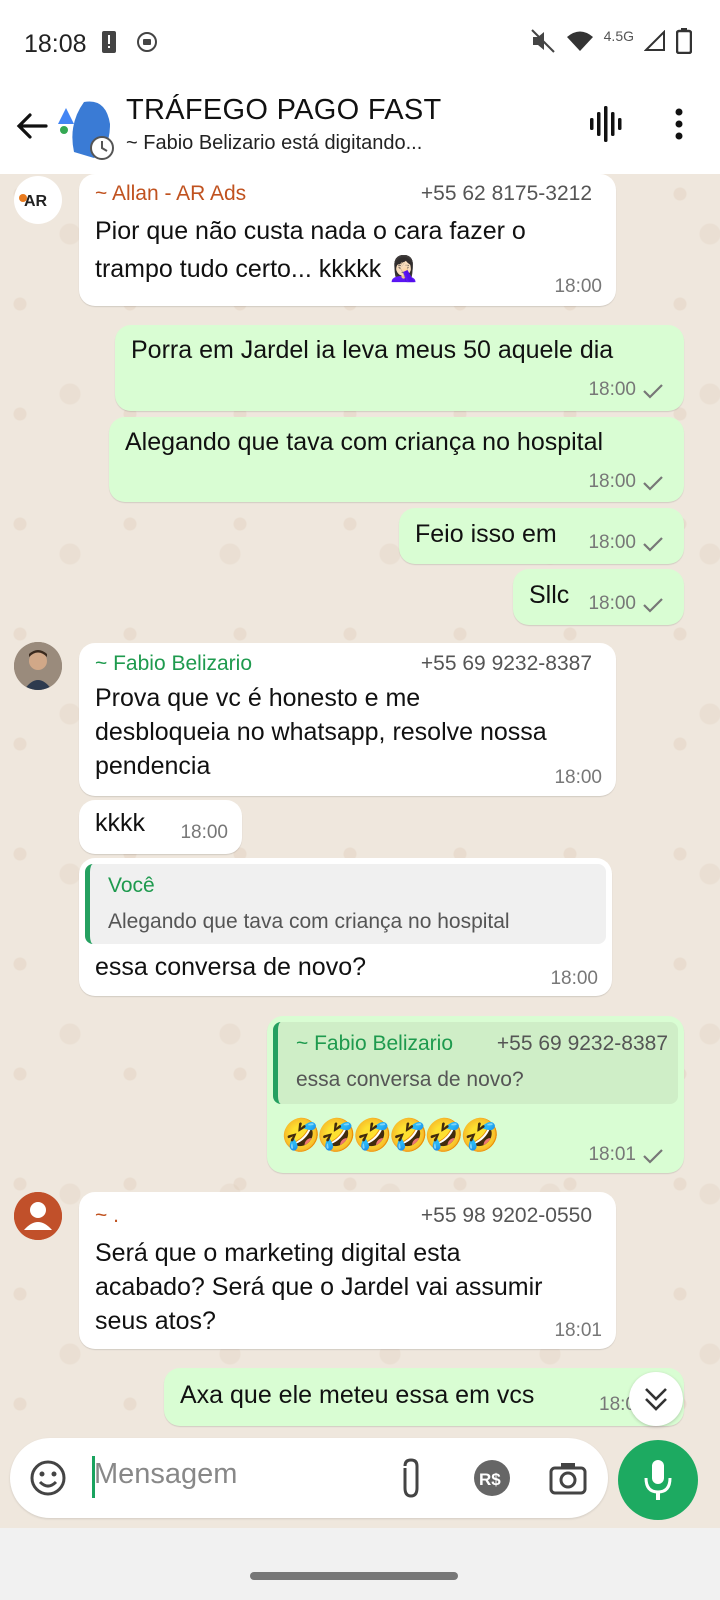  I want to click on message-text: Axa que ele meteu essa em vcs, so click(357, 1395).